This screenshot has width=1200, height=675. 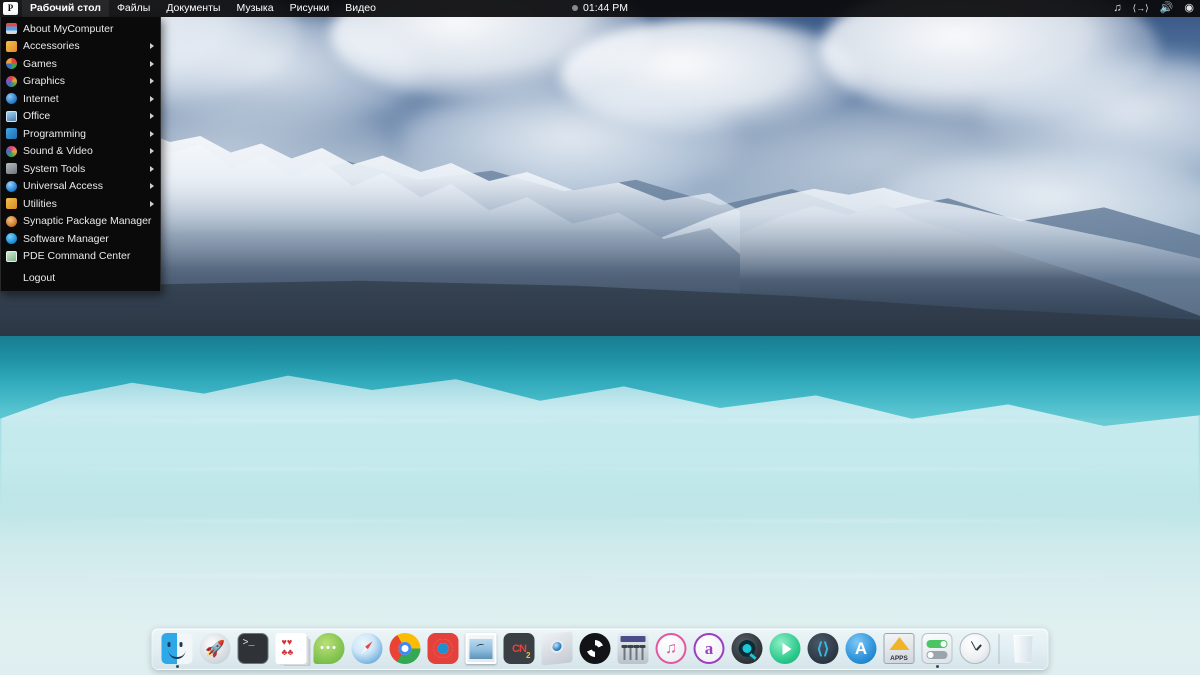 I want to click on play-triangle-icon, so click(x=787, y=648).